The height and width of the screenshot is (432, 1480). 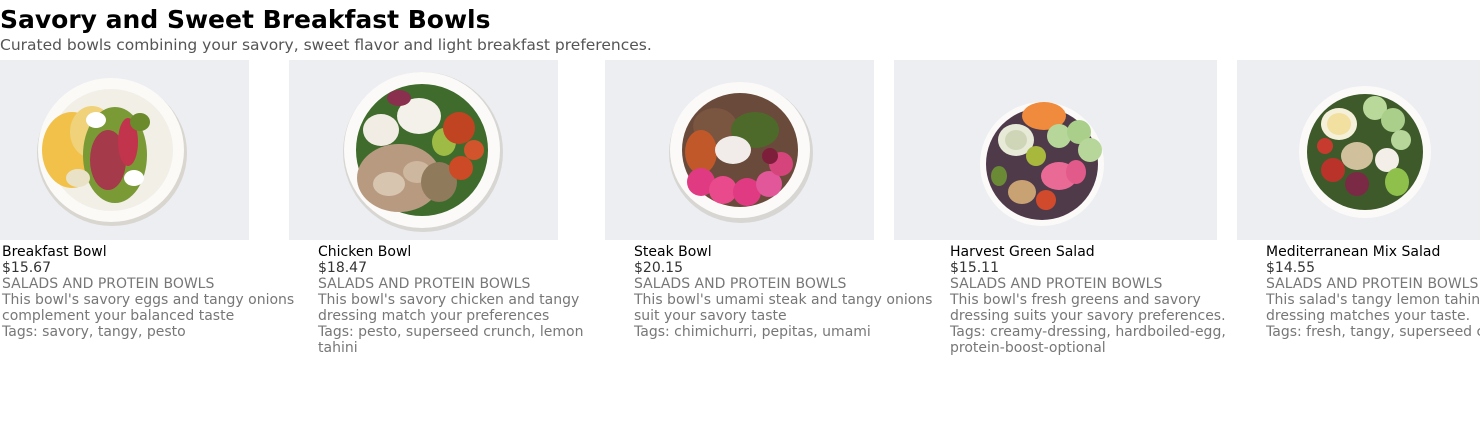 I want to click on item-name: Breakfast Bowl, so click(x=54, y=252).